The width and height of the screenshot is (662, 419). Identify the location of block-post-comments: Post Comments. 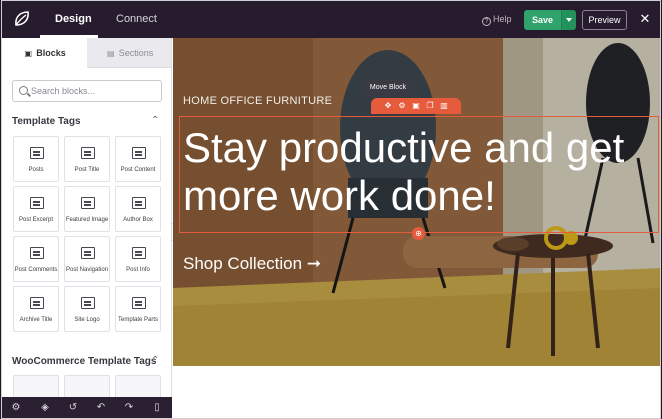
(36, 259).